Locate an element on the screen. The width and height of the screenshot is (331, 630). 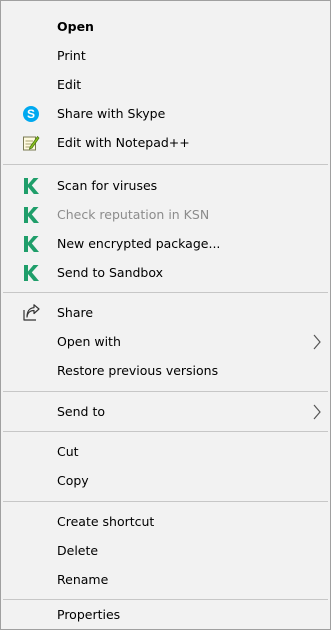
menu-item-send-to-sandbox-label: Send to Sandbox is located at coordinates (110, 272).